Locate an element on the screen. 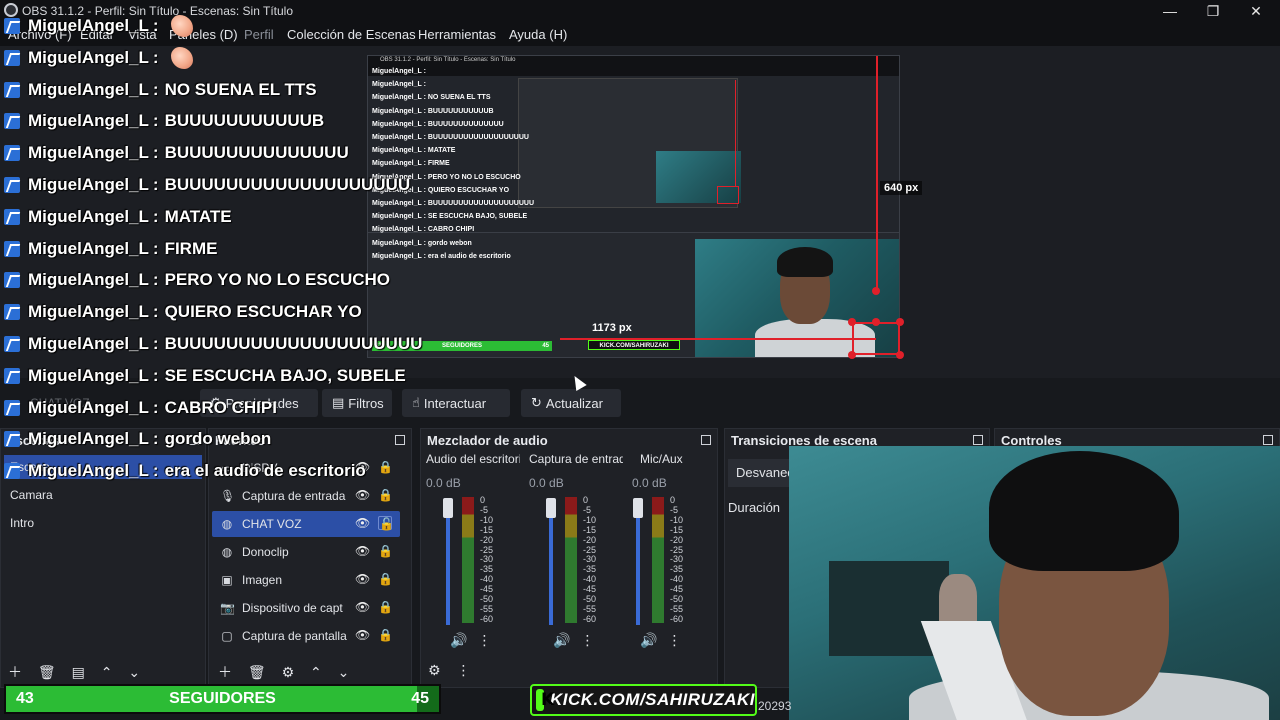  status-number: 20293 is located at coordinates (775, 706).